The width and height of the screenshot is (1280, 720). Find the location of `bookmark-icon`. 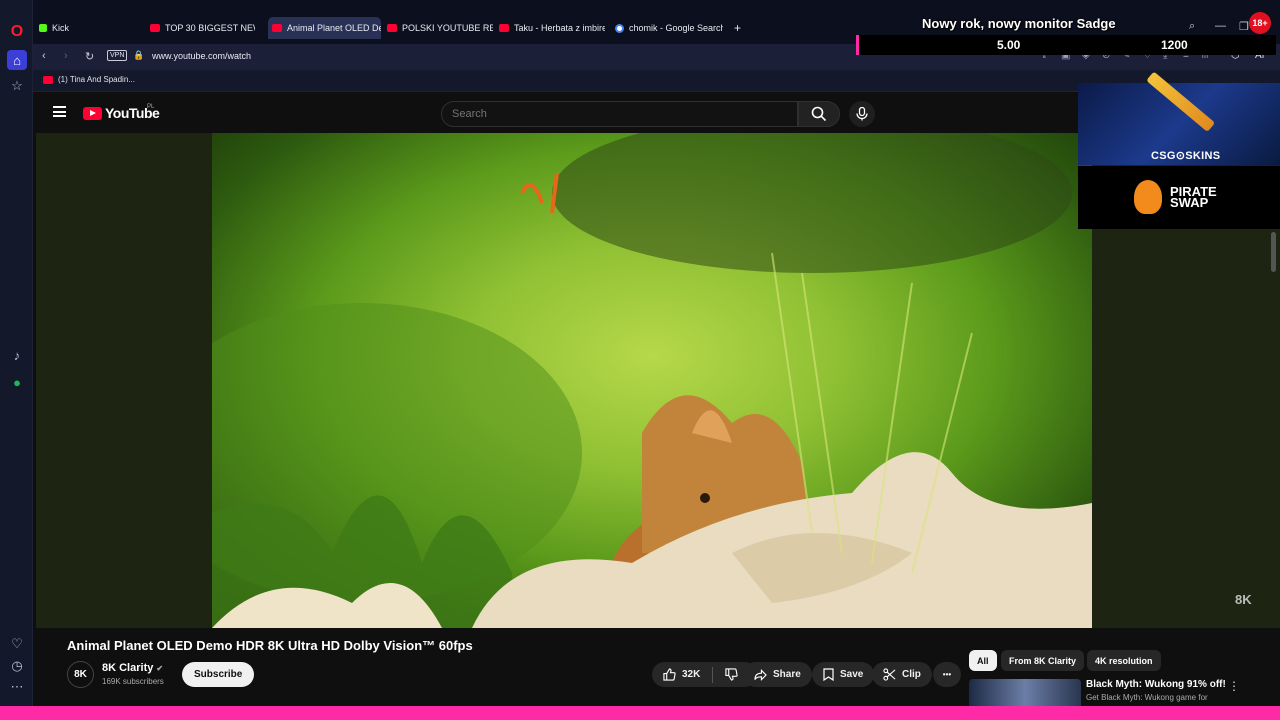

bookmark-icon is located at coordinates (828, 674).